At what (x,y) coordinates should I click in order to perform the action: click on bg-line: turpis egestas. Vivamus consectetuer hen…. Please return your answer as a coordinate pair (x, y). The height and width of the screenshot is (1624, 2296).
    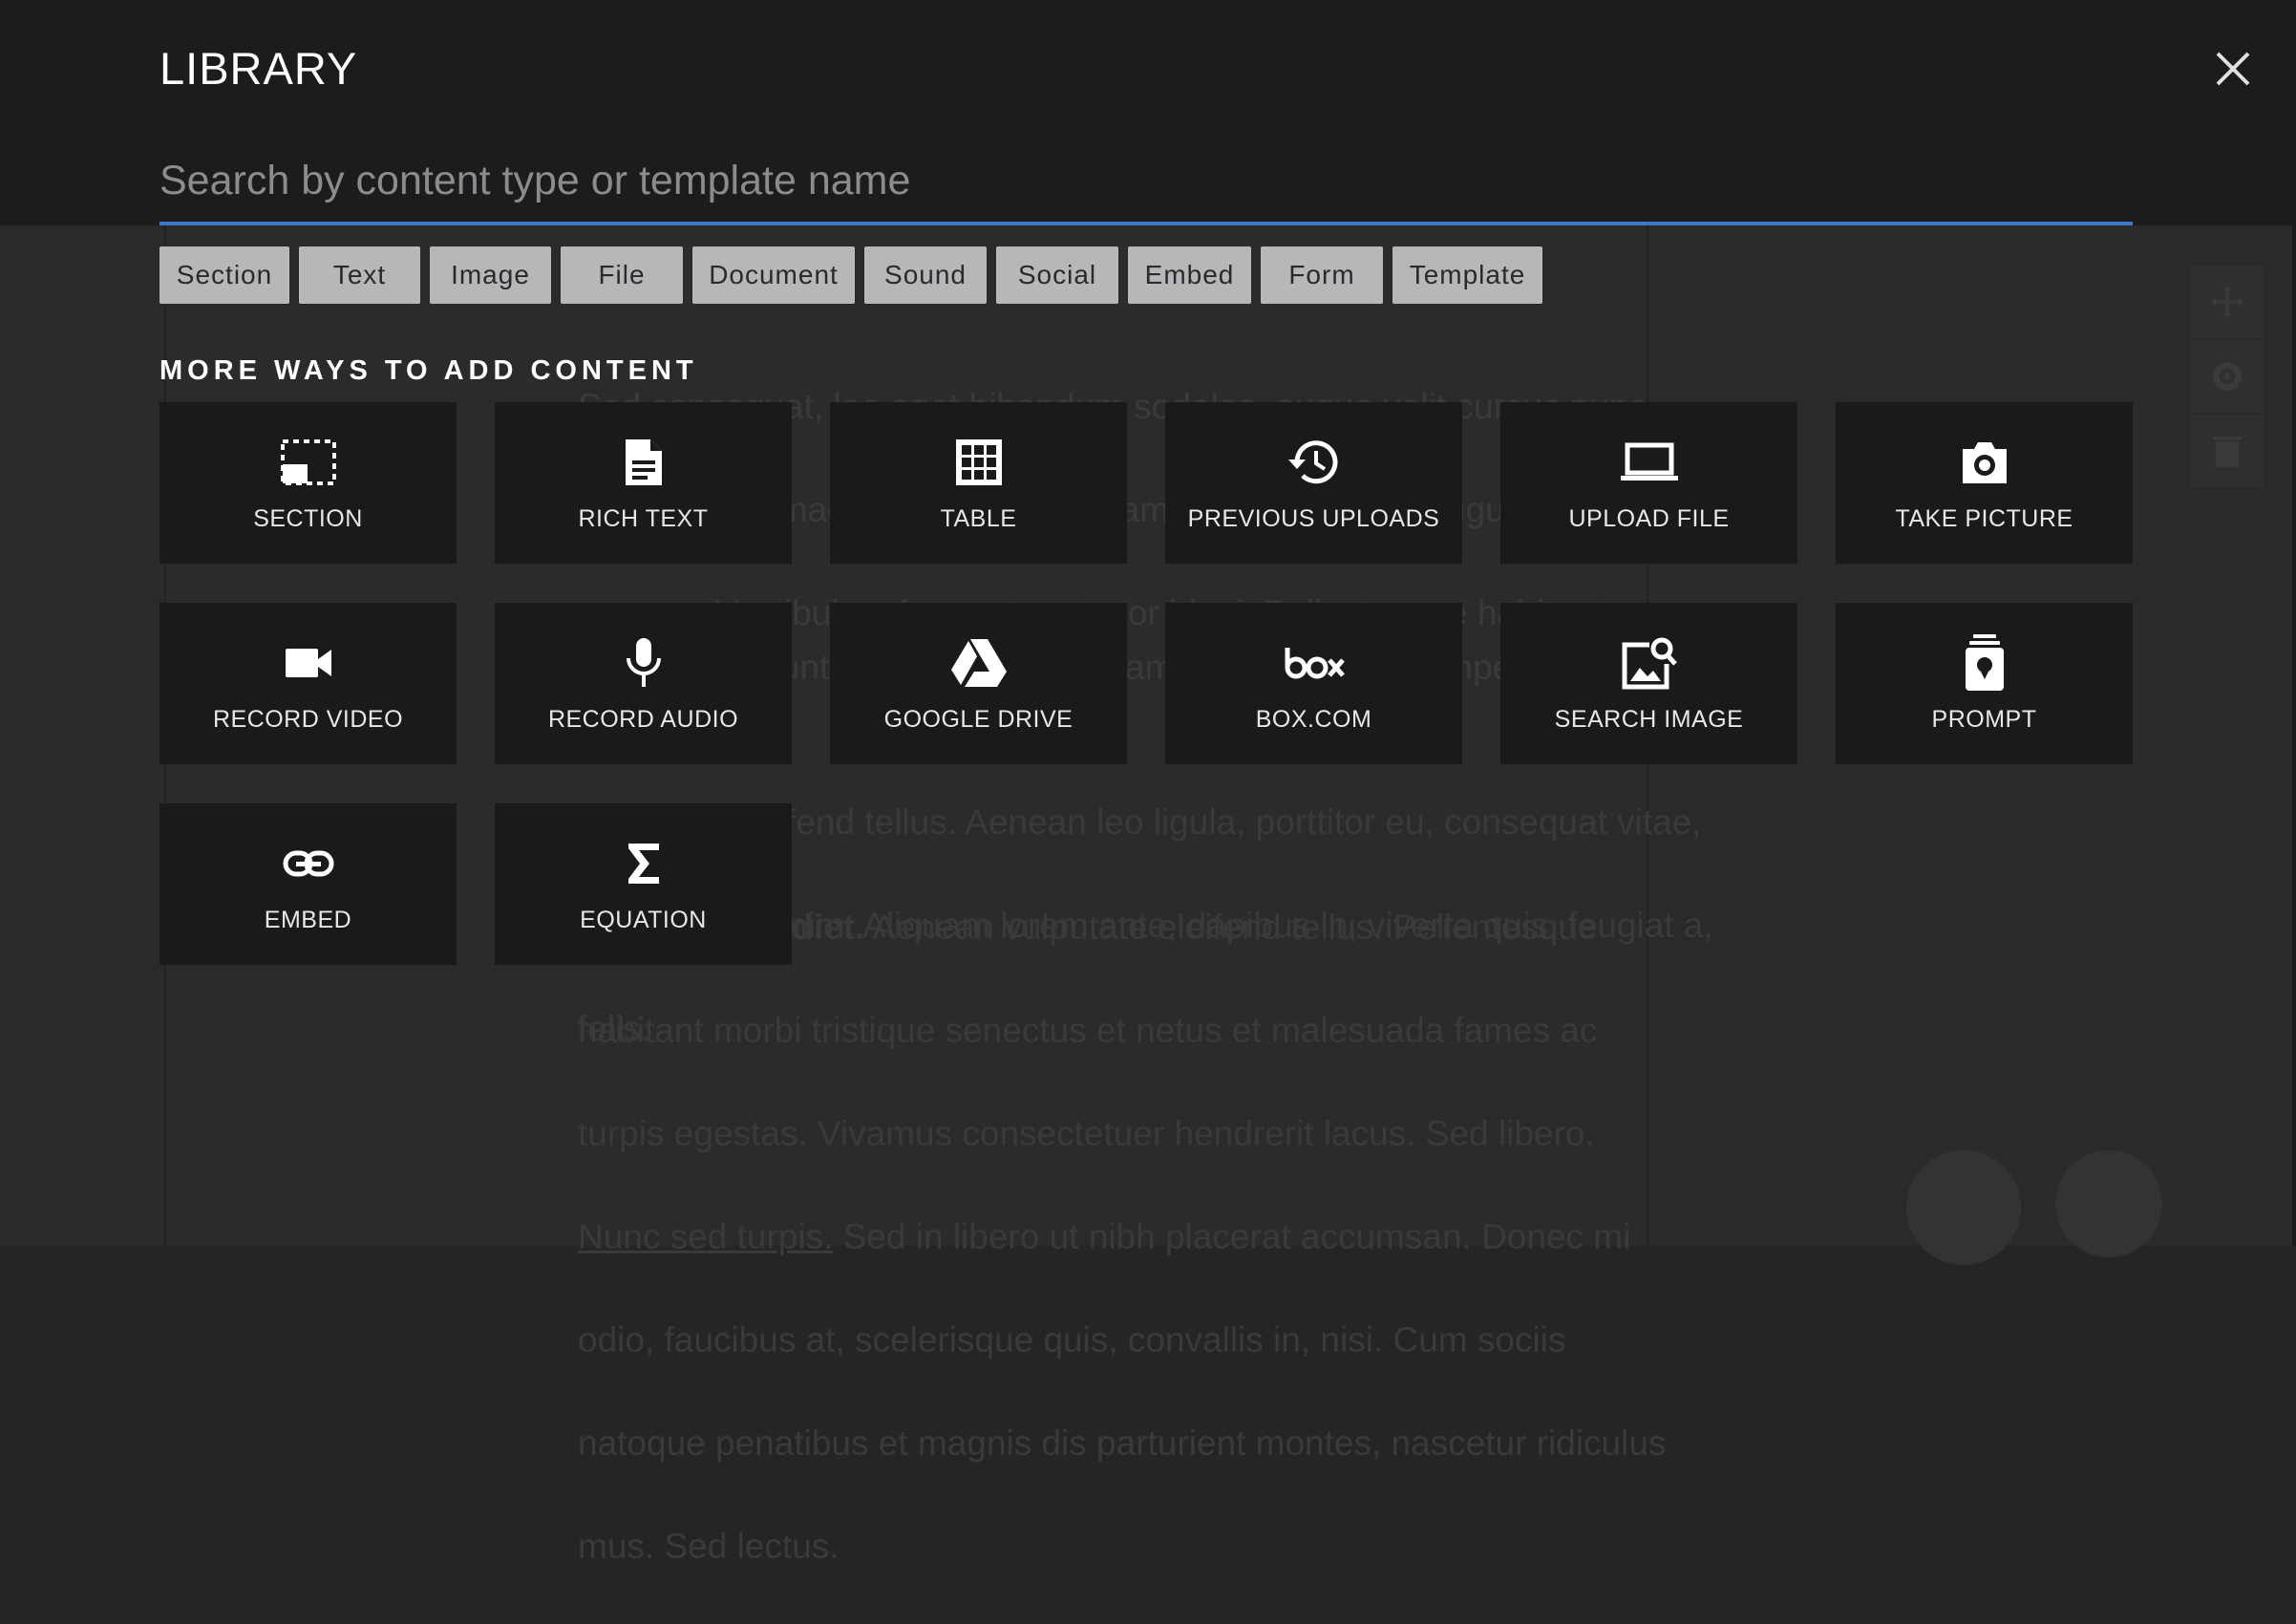
    Looking at the image, I should click on (1086, 1133).